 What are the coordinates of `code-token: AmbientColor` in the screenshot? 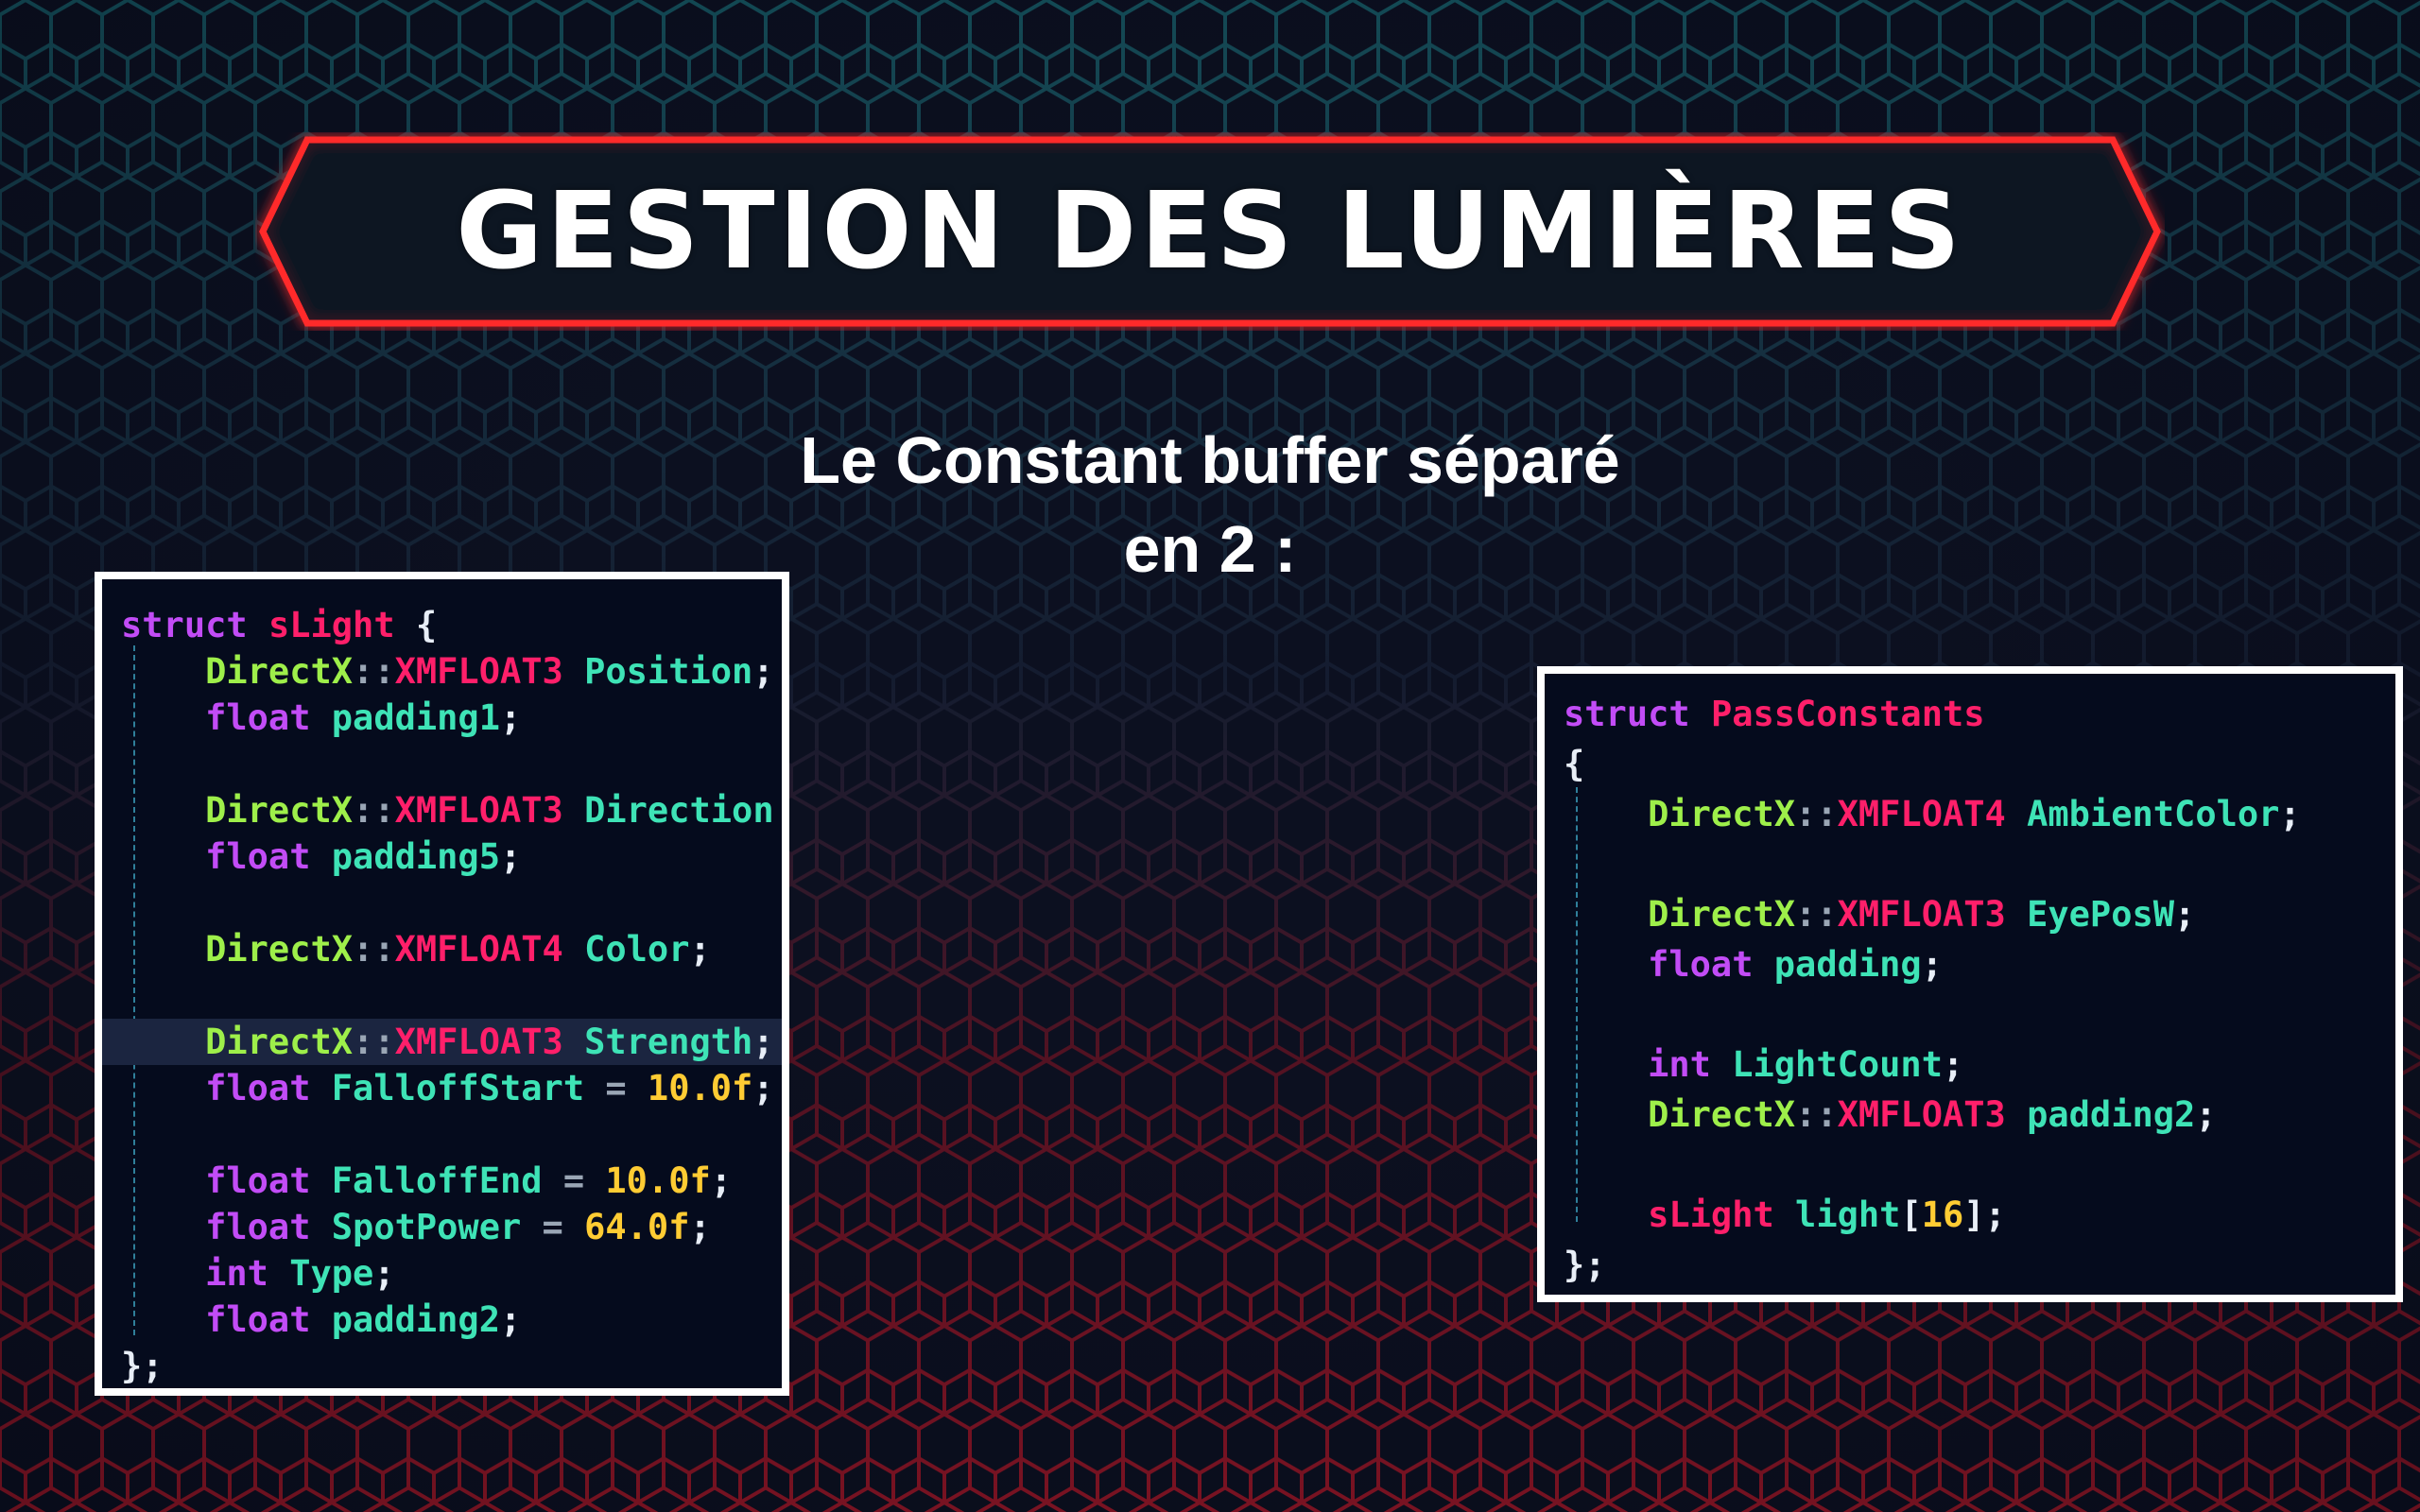 It's located at (2153, 814).